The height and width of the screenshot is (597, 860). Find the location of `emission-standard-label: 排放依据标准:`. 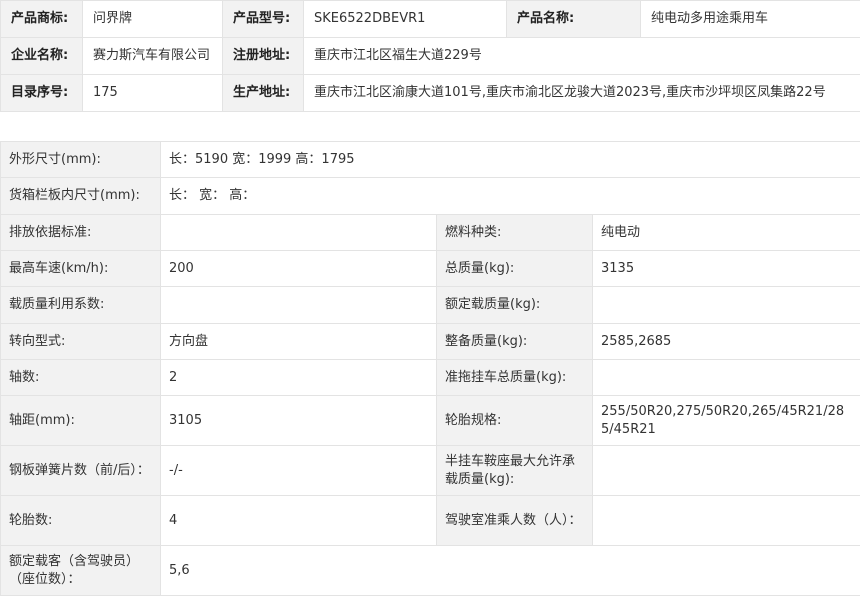

emission-standard-label: 排放依据标准: is located at coordinates (80, 232).